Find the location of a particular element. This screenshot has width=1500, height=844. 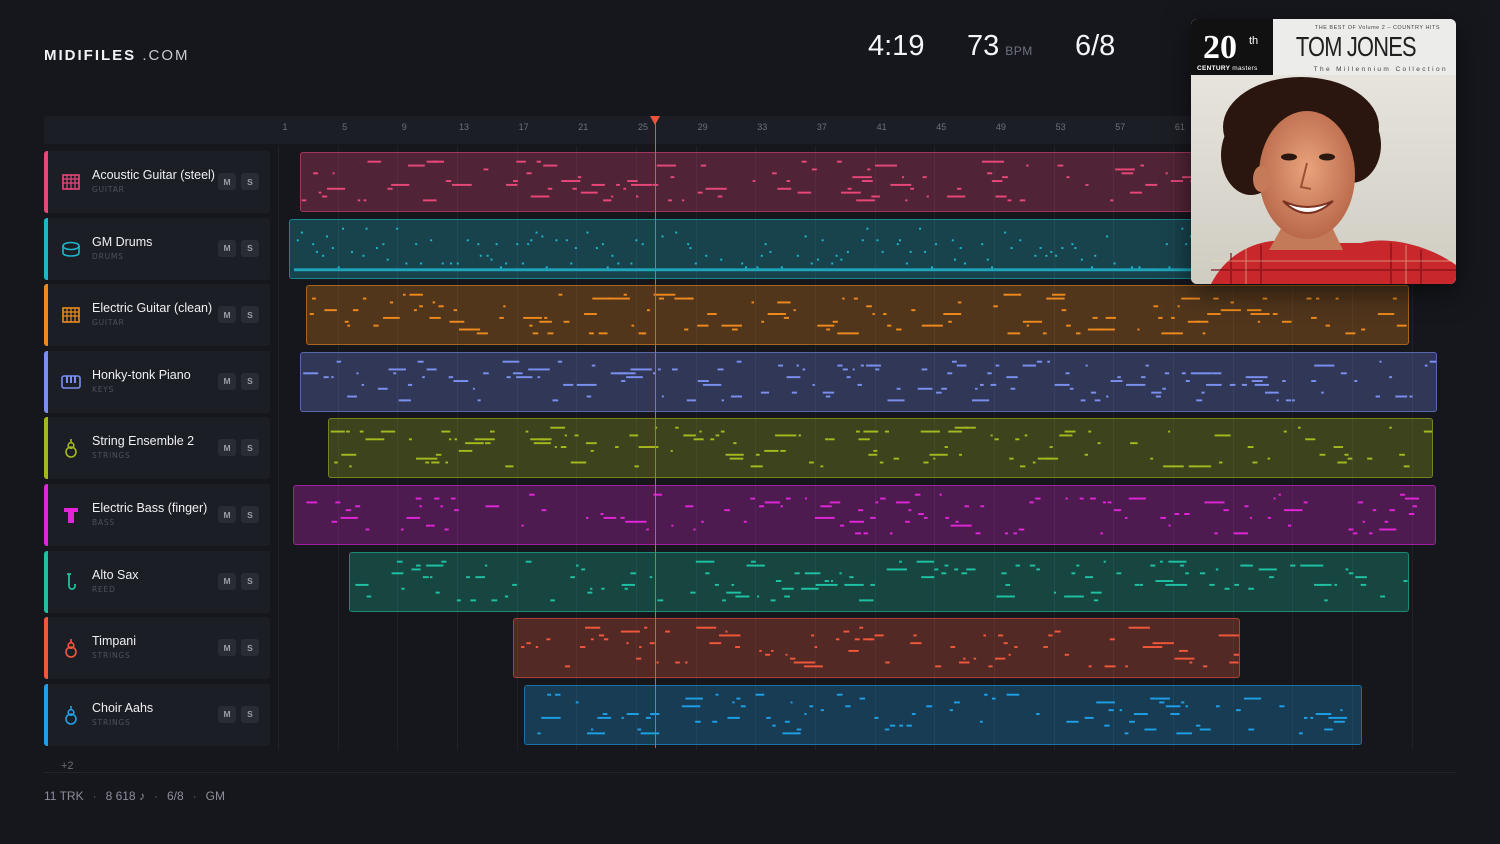

brand-name: MIDIFILES is located at coordinates (90, 55).